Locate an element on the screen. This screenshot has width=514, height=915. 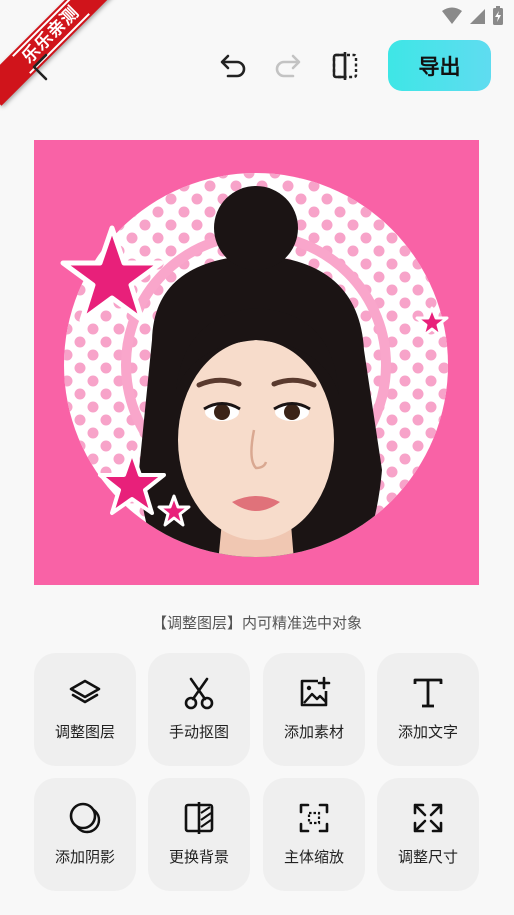
tool-adjust-size: 调整尺寸 is located at coordinates (428, 834).